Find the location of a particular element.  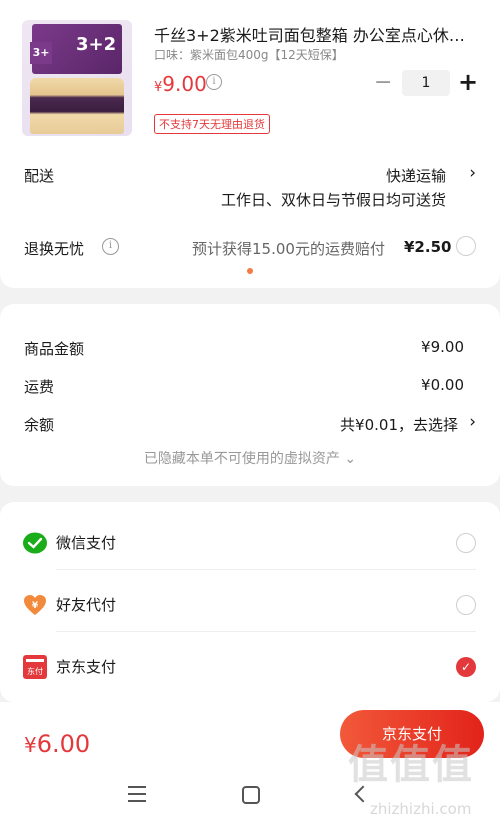

total-price: ¥6.00 is located at coordinates (57, 744).